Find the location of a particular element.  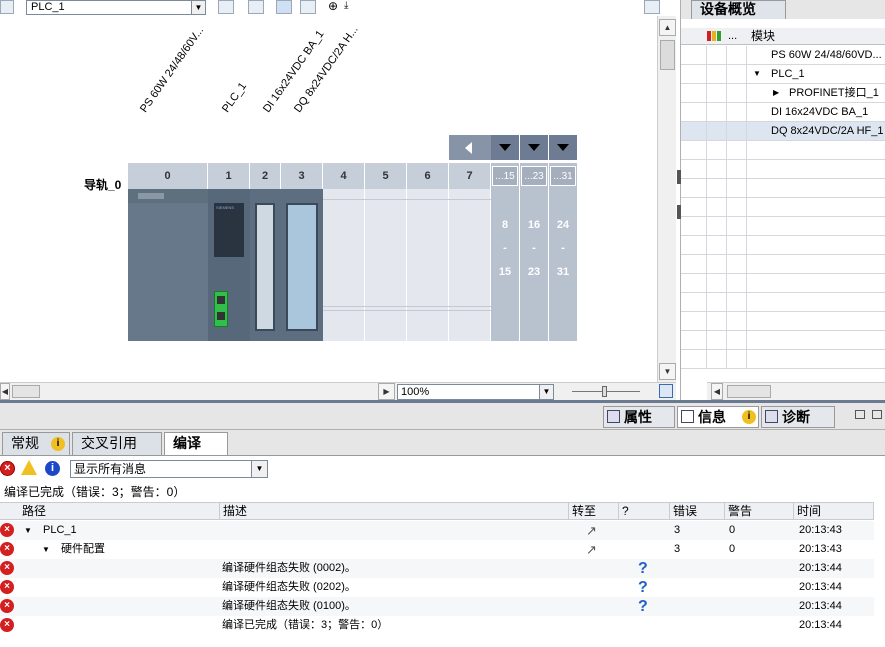

message-row: × ▼ PLC_1 ↗ 3 0 20:13:43 is located at coordinates (437, 530).